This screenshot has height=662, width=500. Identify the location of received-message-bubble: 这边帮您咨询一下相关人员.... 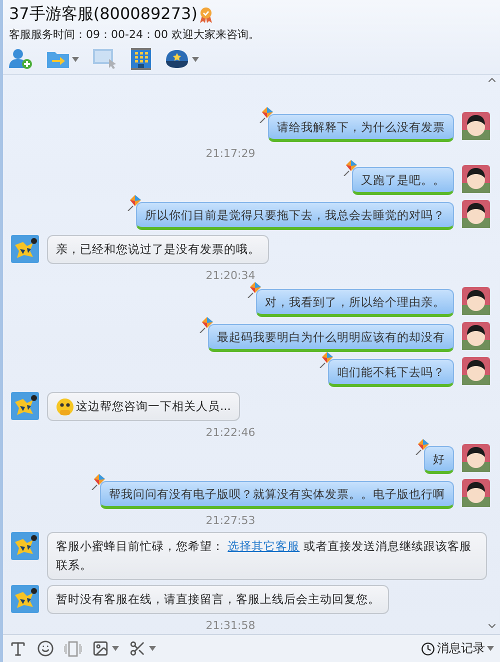
(143, 406).